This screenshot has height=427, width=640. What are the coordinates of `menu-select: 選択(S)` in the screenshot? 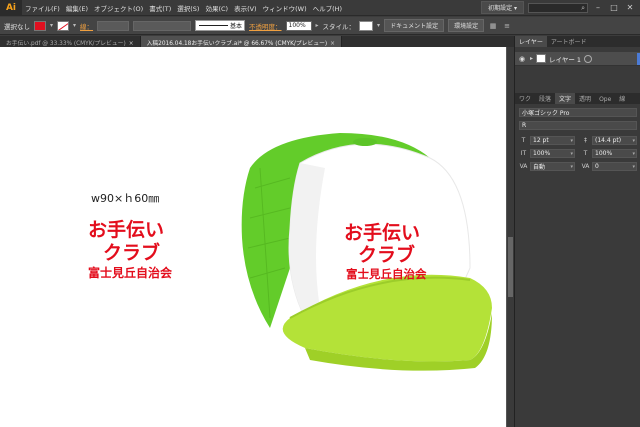 It's located at (188, 8).